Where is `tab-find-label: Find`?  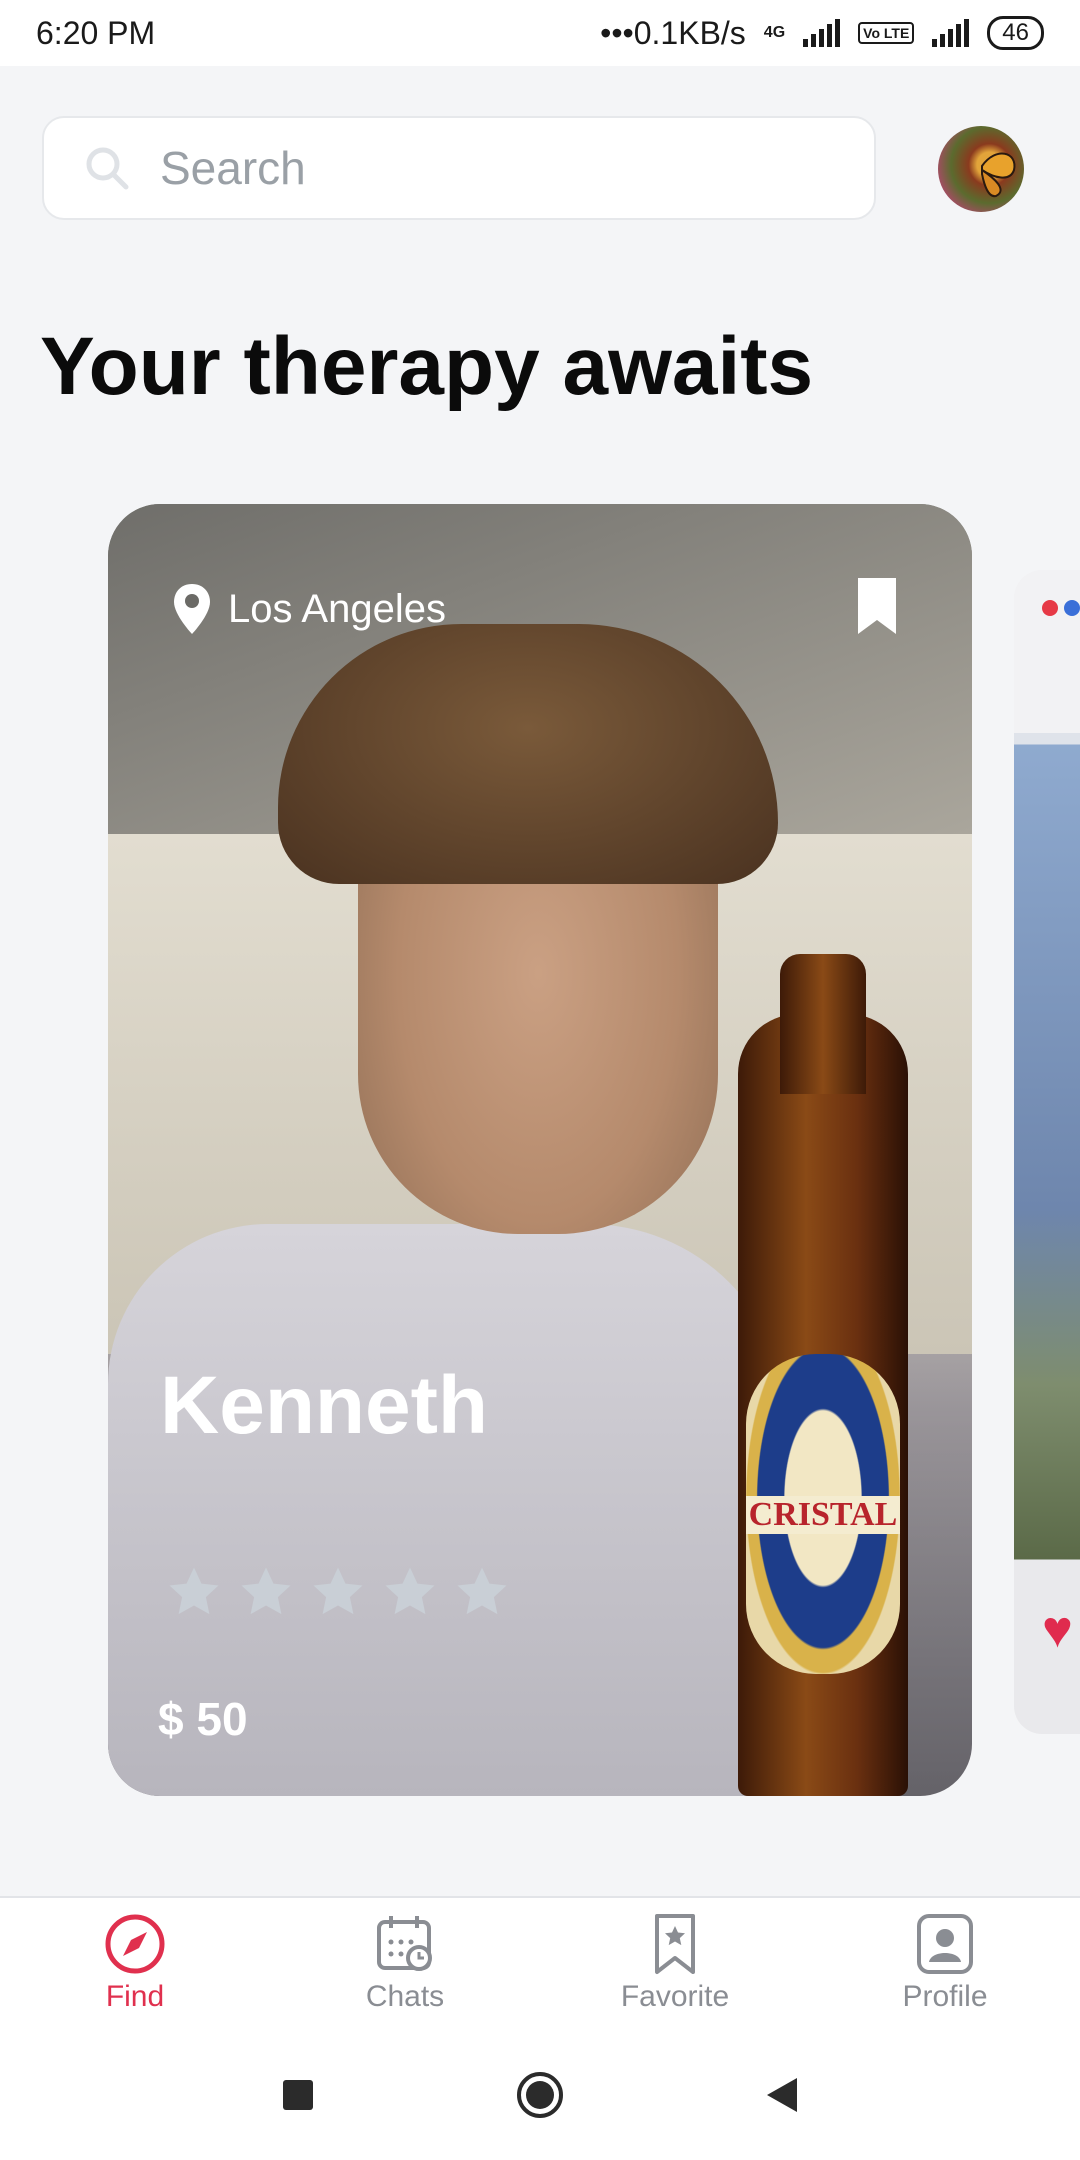
tab-find-label: Find is located at coordinates (135, 1996).